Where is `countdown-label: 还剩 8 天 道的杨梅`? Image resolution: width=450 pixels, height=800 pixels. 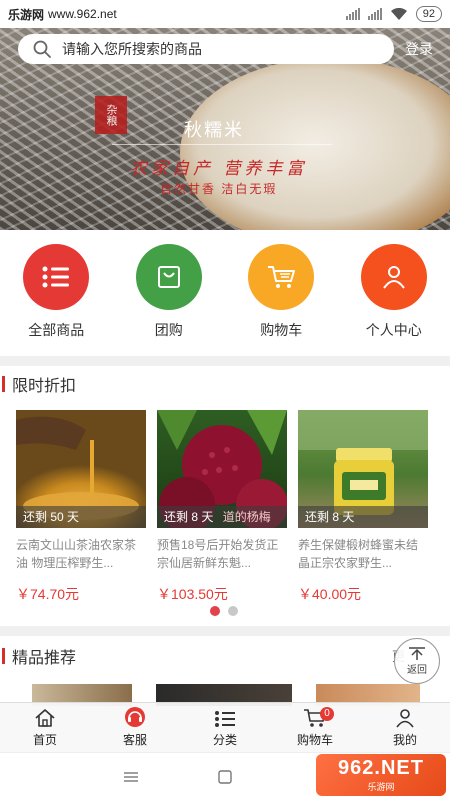 countdown-label: 还剩 8 天 道的杨梅 is located at coordinates (222, 517).